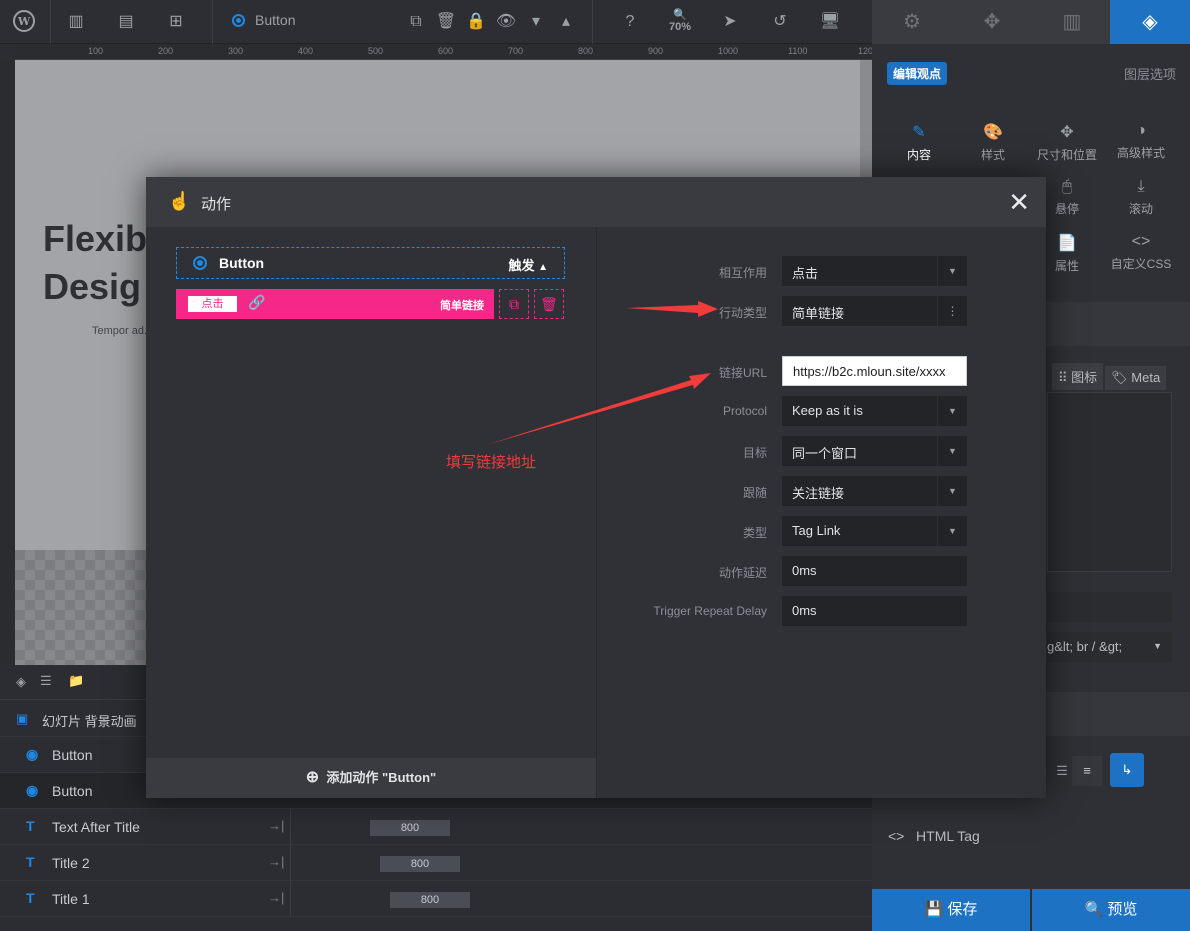 This screenshot has width=1190, height=931. Describe the element at coordinates (912, 22) in the screenshot. I see `settings-icon: ⚙` at that location.